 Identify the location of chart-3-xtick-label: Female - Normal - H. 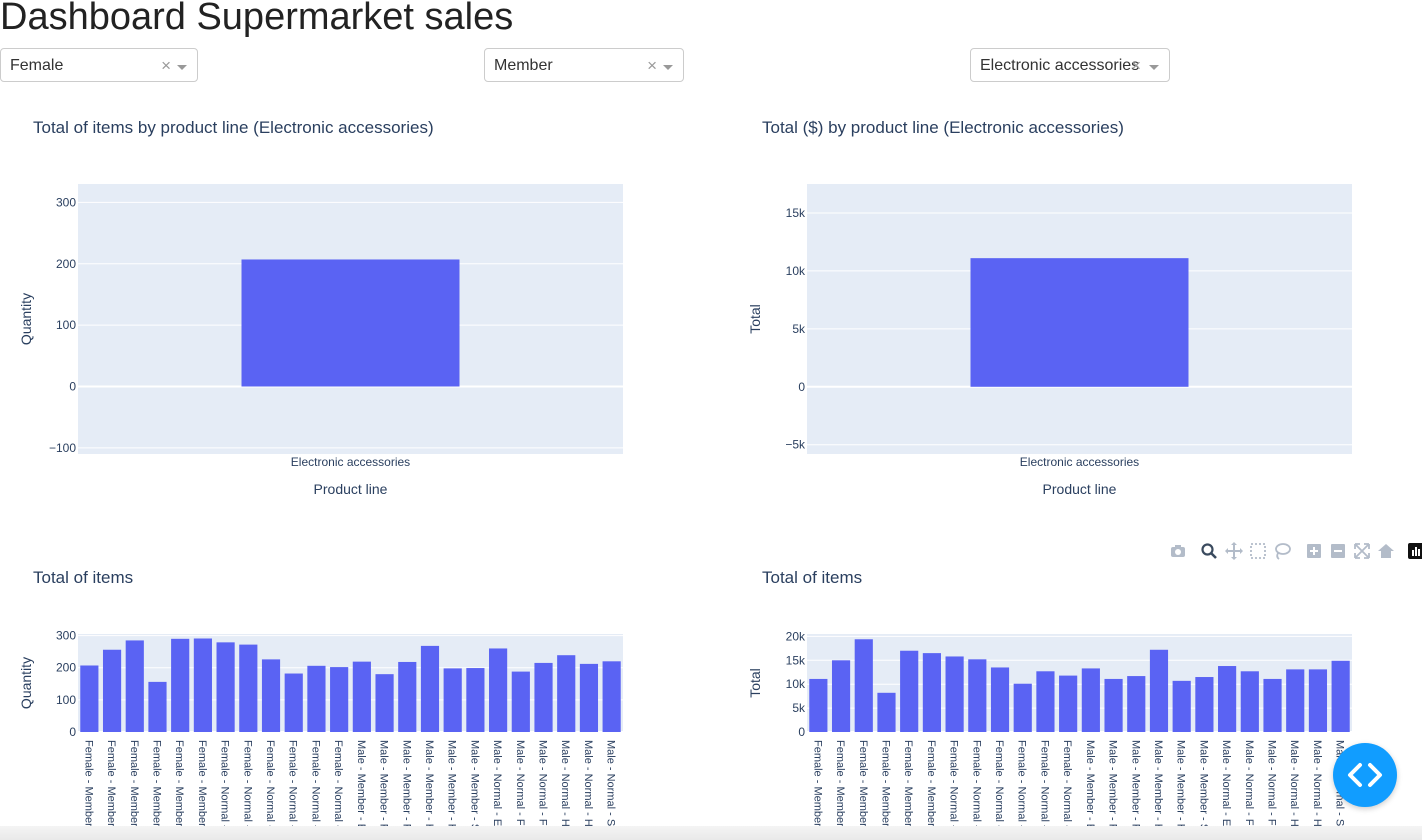
(1022, 790).